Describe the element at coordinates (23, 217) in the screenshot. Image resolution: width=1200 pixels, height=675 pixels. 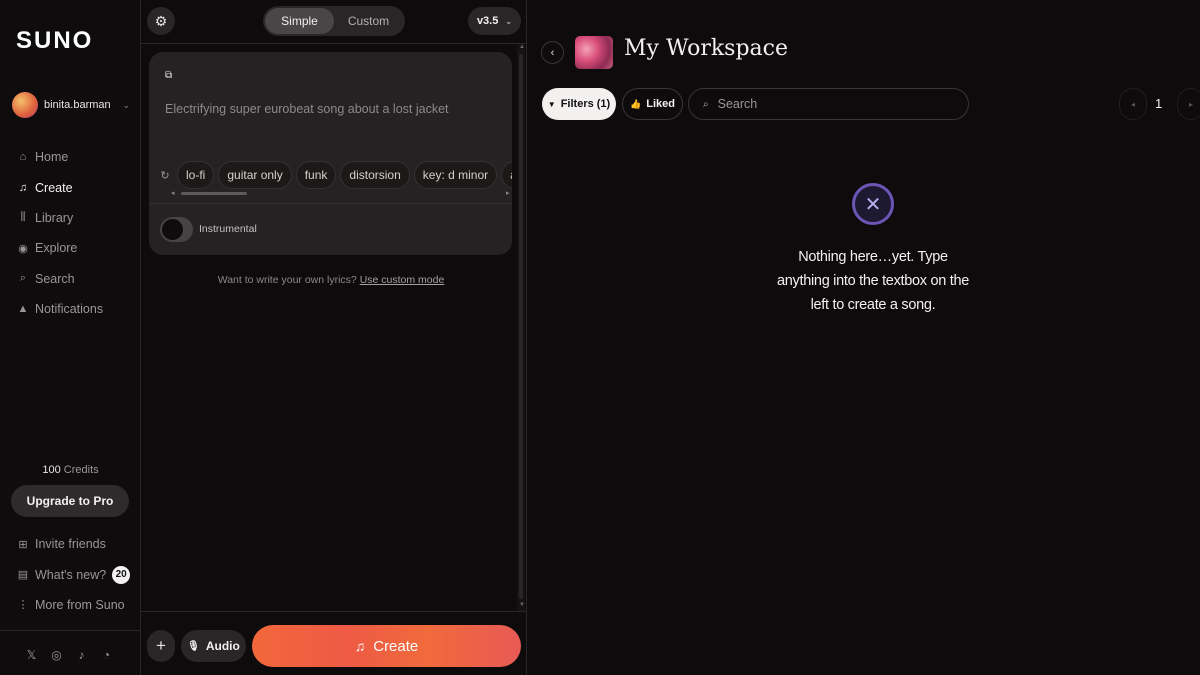
I see `library-icon: ⫼` at that location.